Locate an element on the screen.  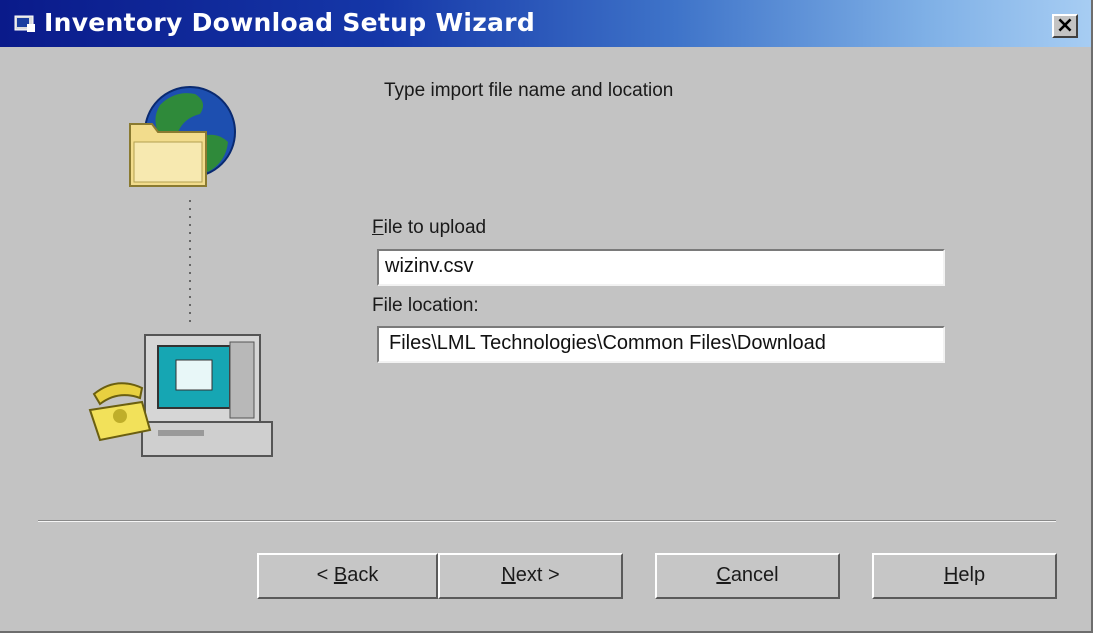
instruction-text: Type import file name and location is located at coordinates (529, 90).